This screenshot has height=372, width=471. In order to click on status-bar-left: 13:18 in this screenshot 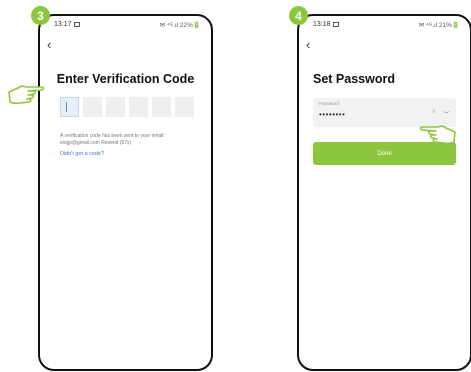, I will do `click(326, 24)`.